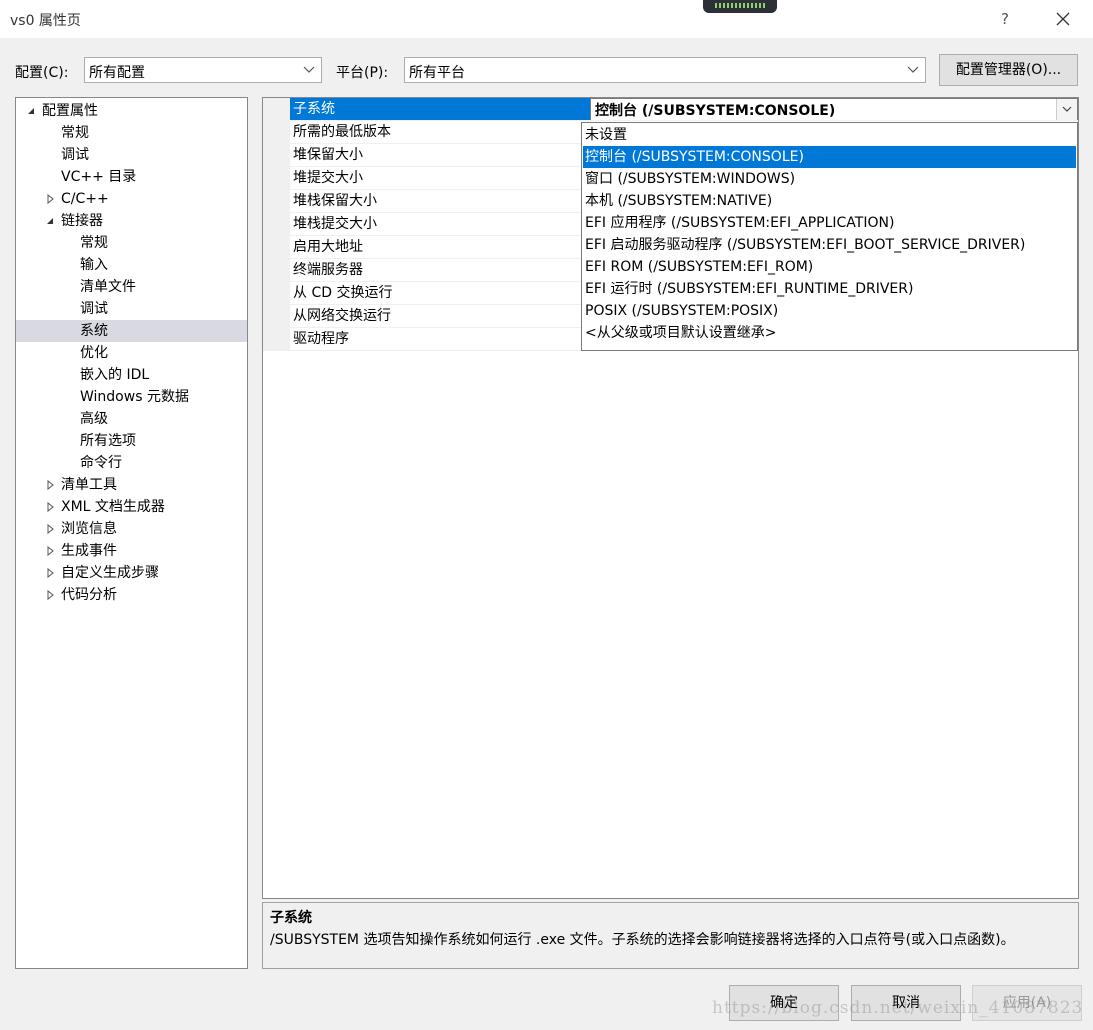 Image resolution: width=1093 pixels, height=1030 pixels. Describe the element at coordinates (665, 70) in the screenshot. I see `platform-select: 所有平台` at that location.